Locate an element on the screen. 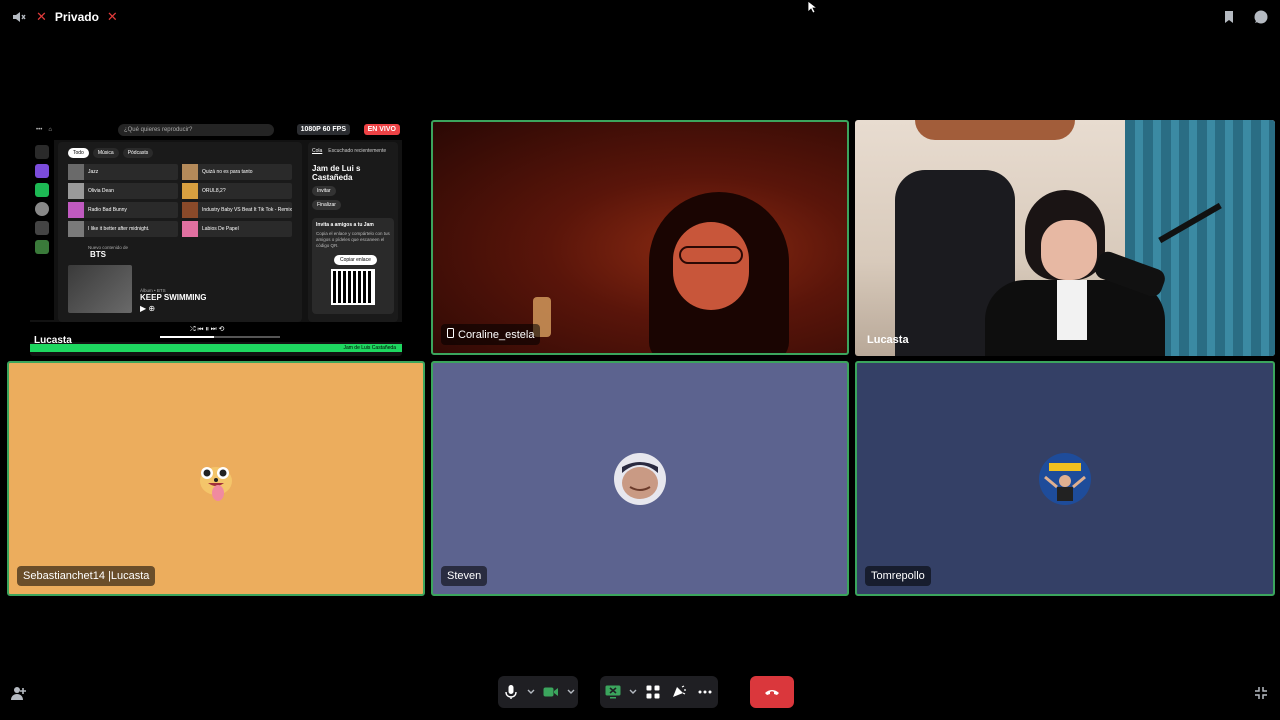 This screenshot has height=720, width=1280. mouse-cursor-icon is located at coordinates (813, 9).